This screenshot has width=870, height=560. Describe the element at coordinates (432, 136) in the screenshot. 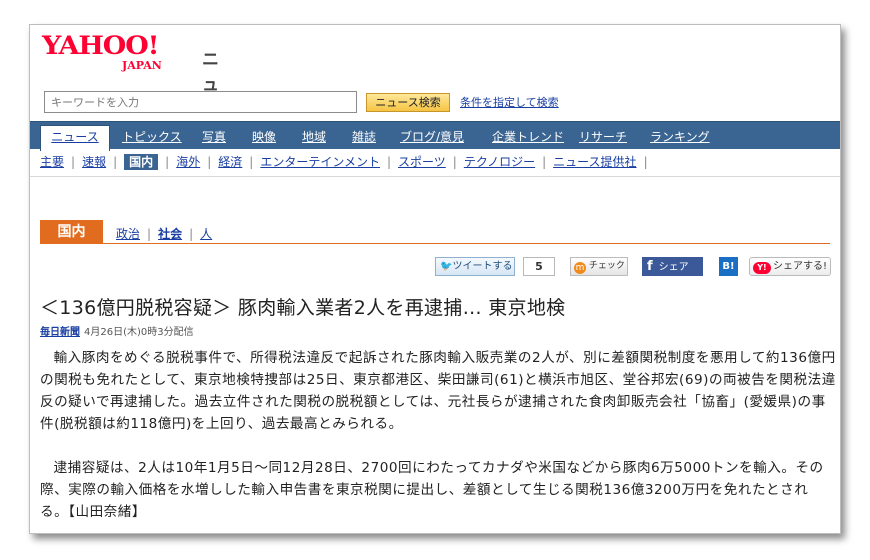

I see `tab-blog-opinion: ブログ/意見` at that location.